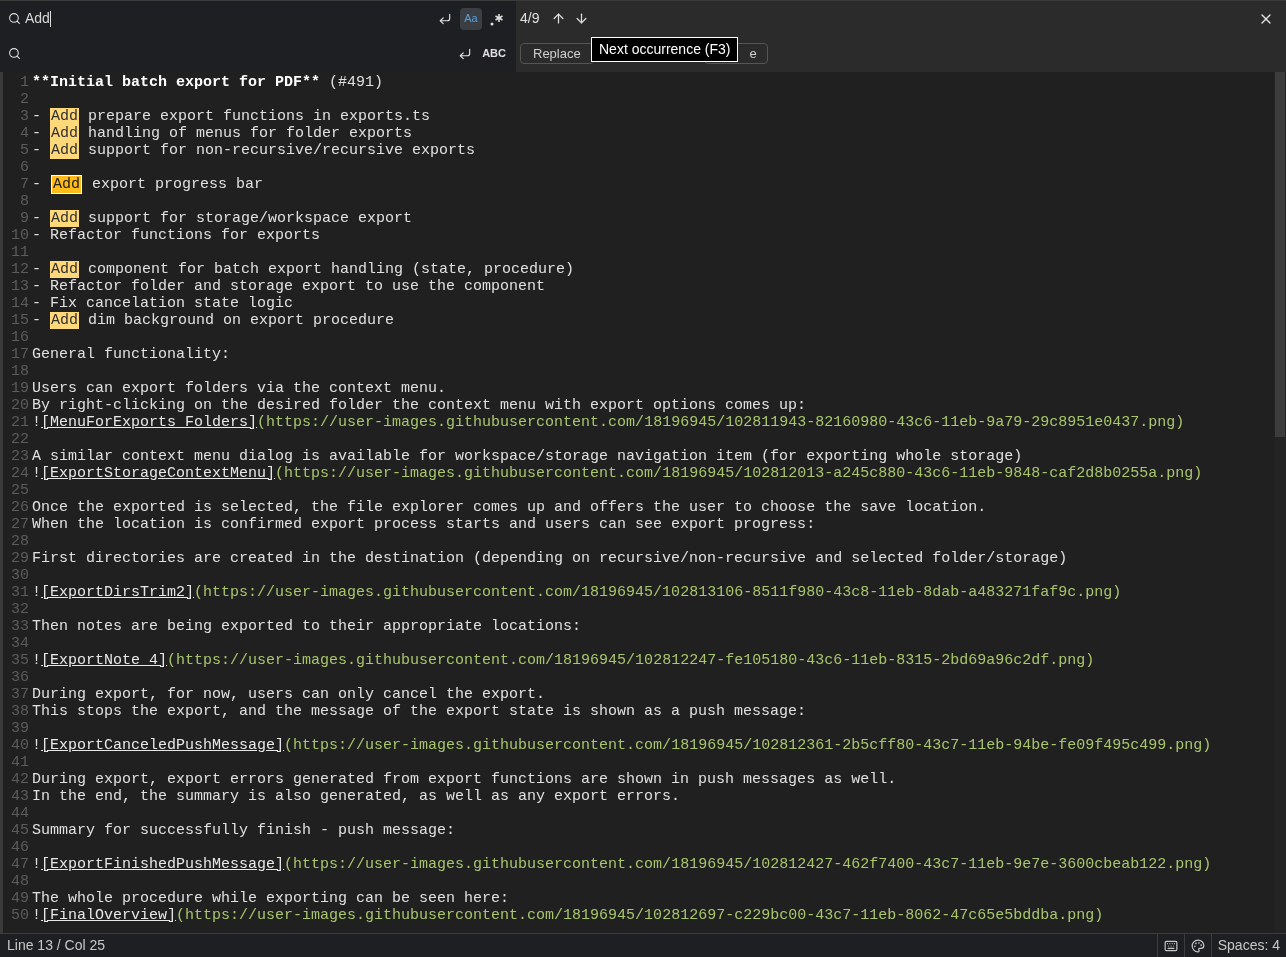  I want to click on line-number: 29, so click(20, 558).